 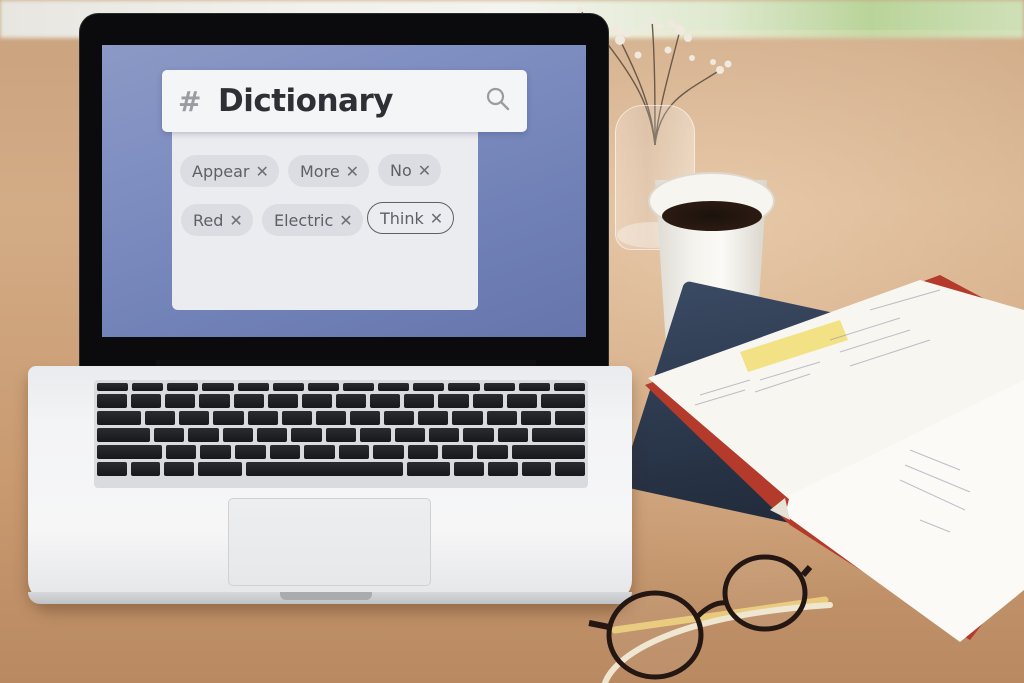 What do you see at coordinates (326, 596) in the screenshot?
I see `lid-notch` at bounding box center [326, 596].